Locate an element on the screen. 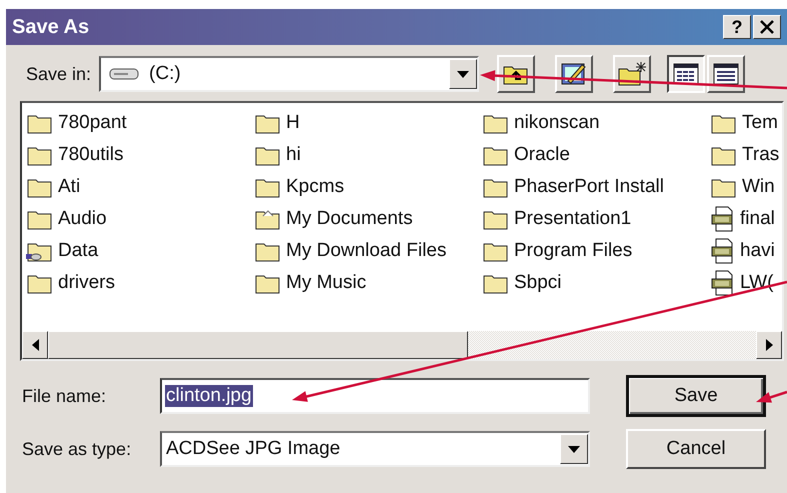 Image resolution: width=787 pixels, height=493 pixels. file-item: My Music is located at coordinates (326, 283).